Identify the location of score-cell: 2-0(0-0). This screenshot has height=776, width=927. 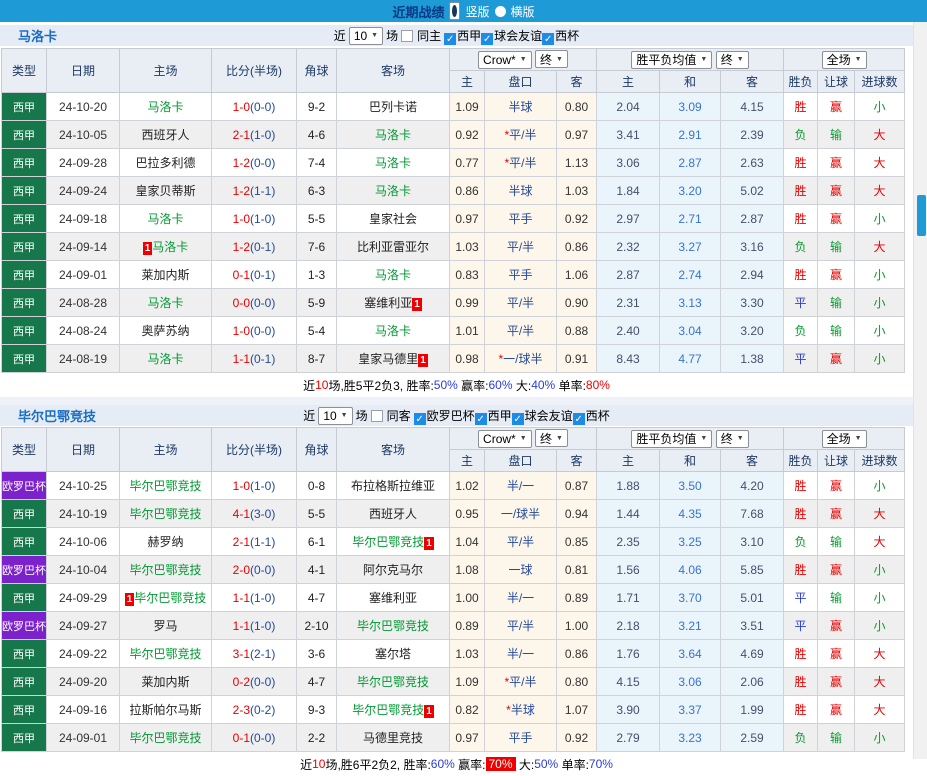
(254, 569).